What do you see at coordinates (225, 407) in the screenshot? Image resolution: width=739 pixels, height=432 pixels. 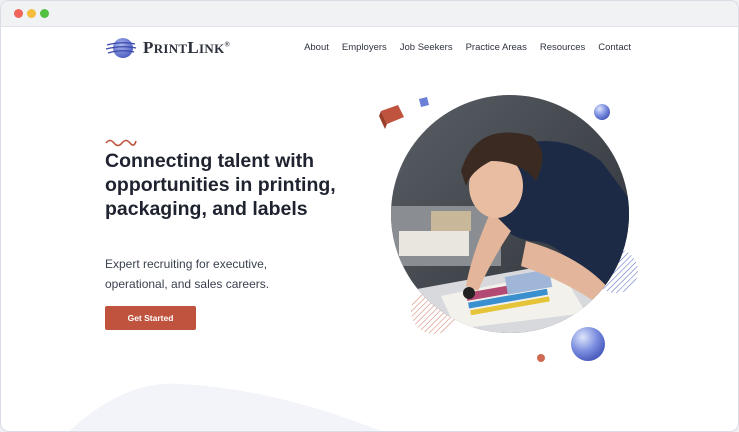 I see `background-wave-shape` at bounding box center [225, 407].